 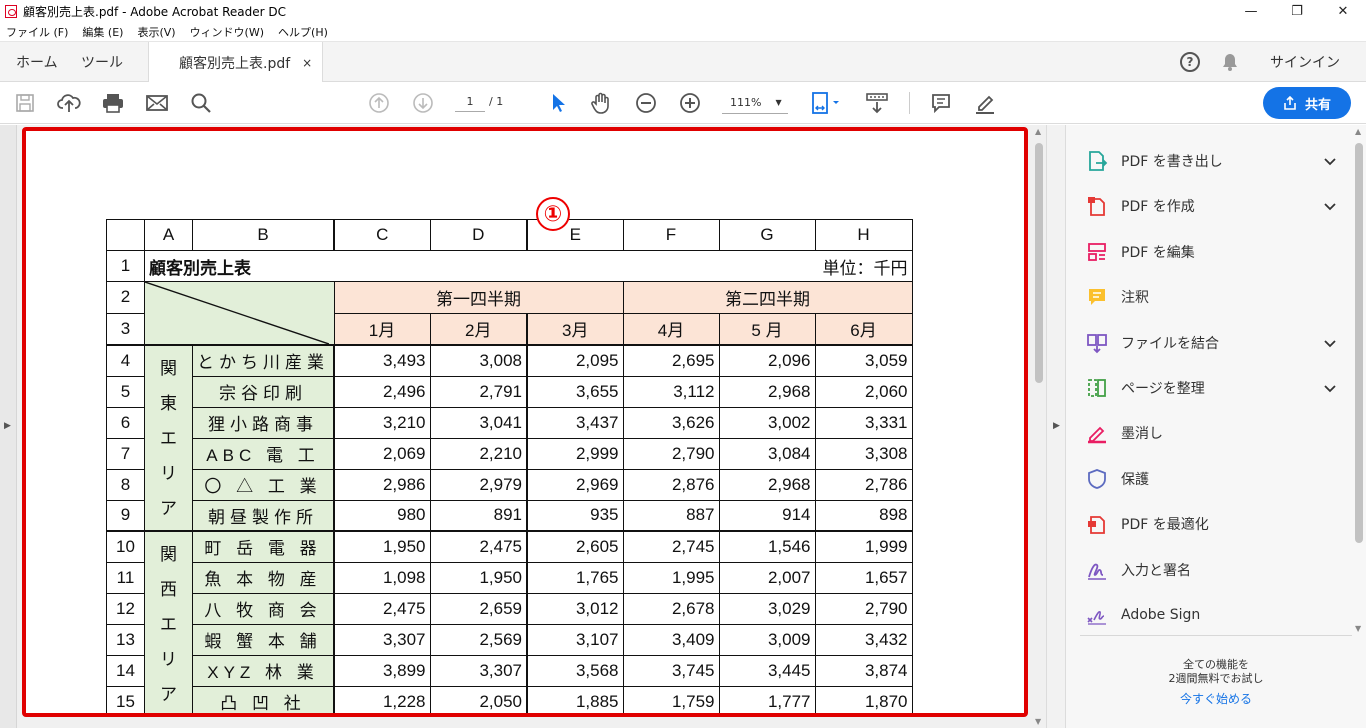 I want to click on sales-value: 3,437, so click(x=575, y=422).